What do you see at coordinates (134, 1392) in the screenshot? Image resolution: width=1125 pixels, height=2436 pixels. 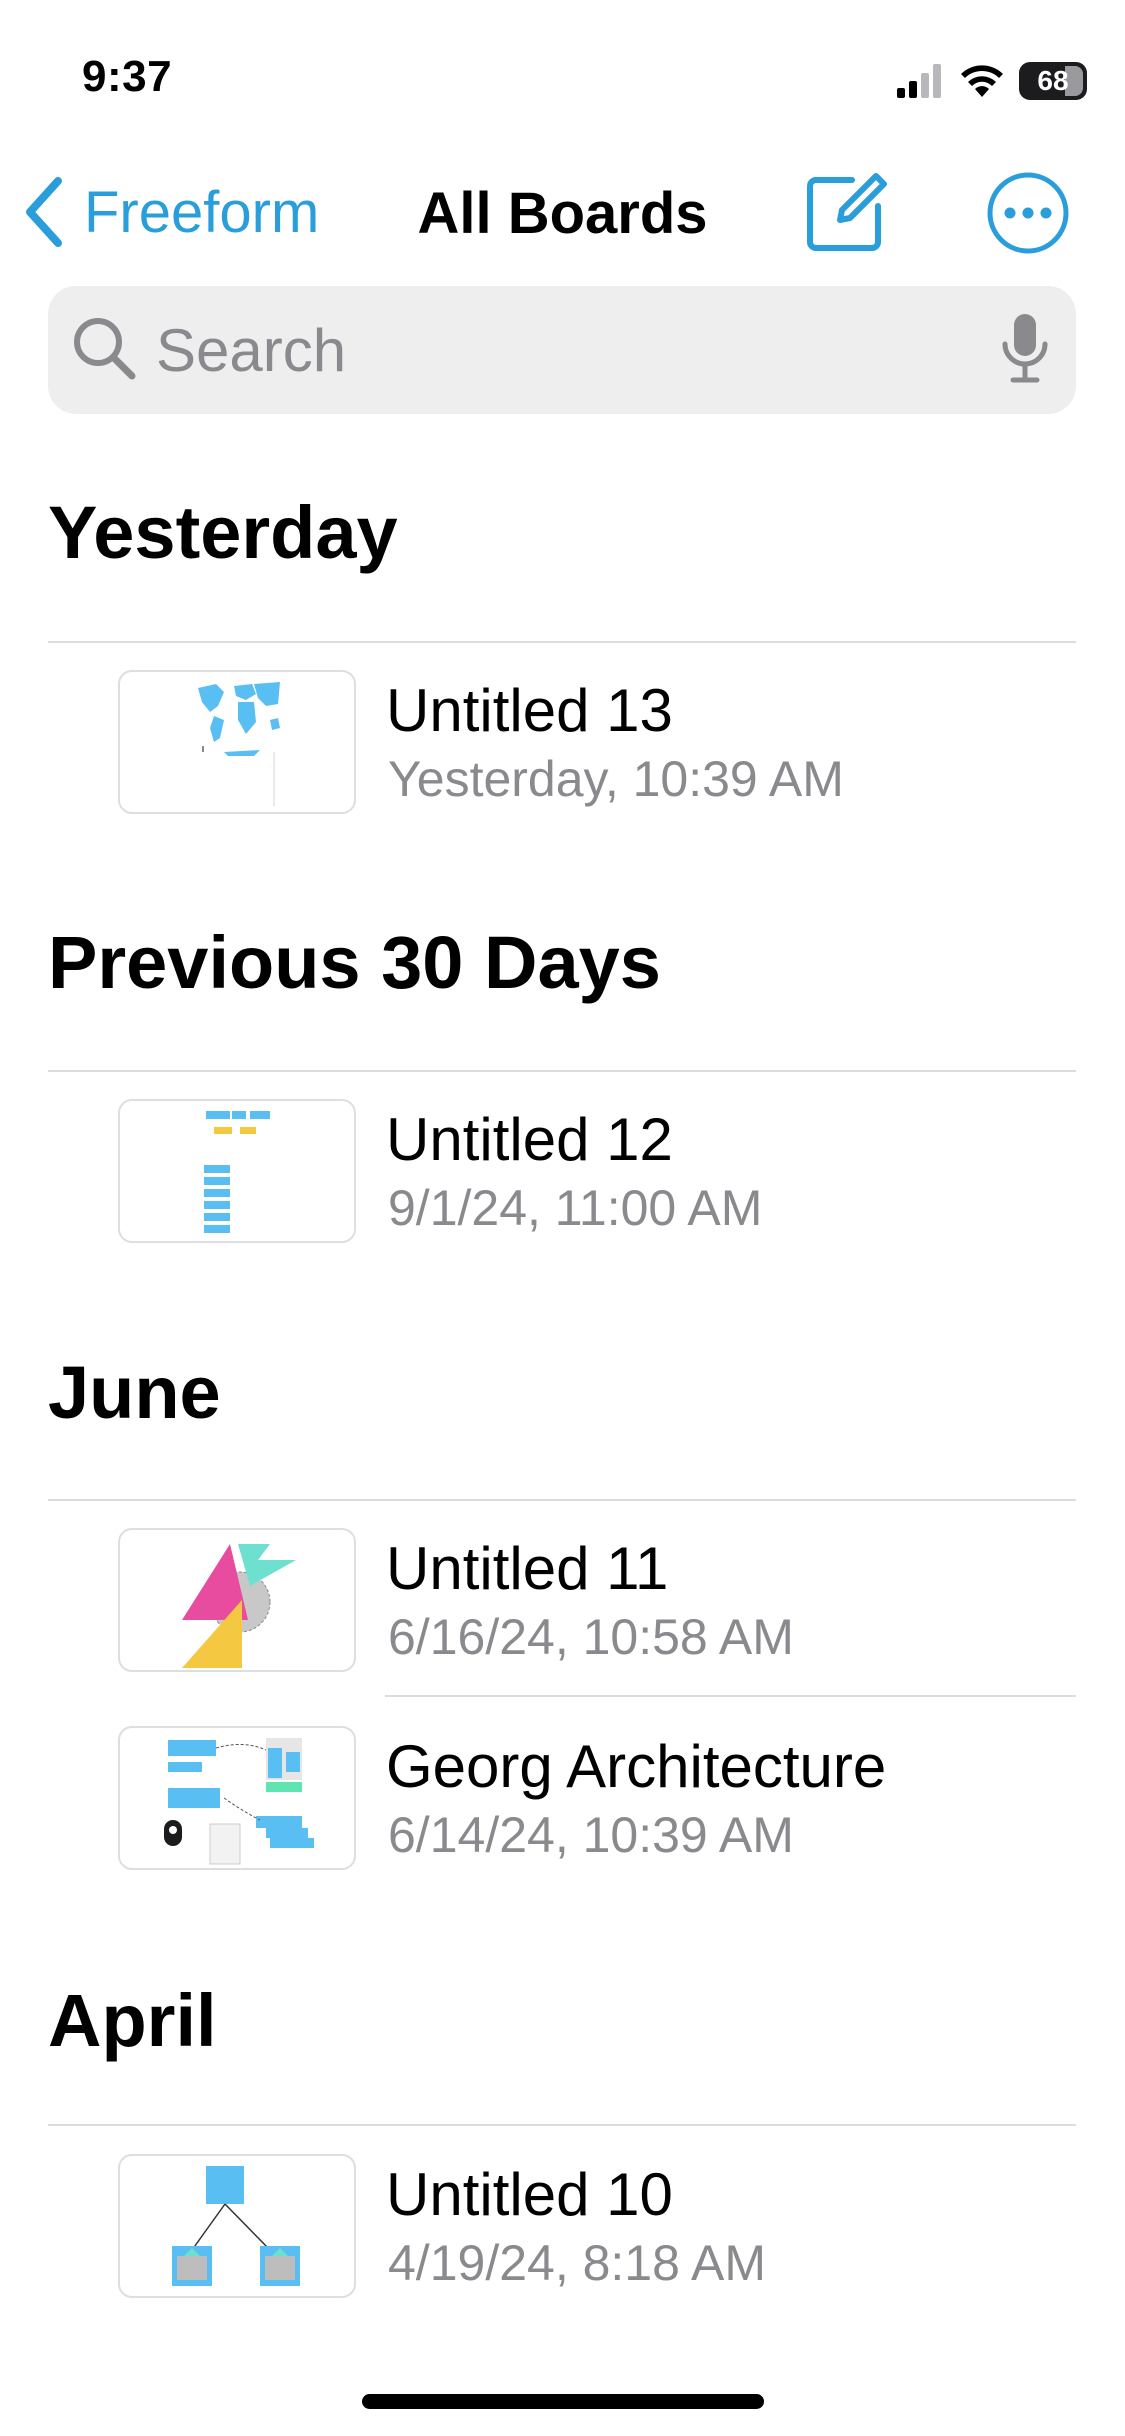 I see `section-header-june: June` at bounding box center [134, 1392].